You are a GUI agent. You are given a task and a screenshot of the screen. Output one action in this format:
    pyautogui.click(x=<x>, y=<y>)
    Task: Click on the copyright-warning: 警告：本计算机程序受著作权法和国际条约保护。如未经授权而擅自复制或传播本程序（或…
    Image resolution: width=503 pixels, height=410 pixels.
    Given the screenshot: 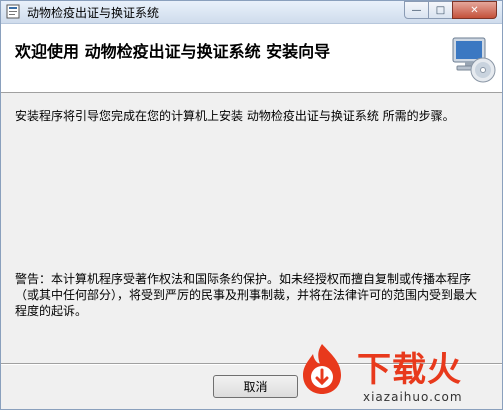 What is the action you would take?
    pyautogui.click(x=246, y=295)
    